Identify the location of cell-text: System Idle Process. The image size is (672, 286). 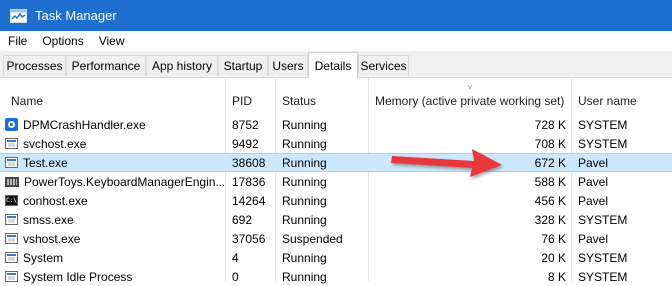
(78, 276).